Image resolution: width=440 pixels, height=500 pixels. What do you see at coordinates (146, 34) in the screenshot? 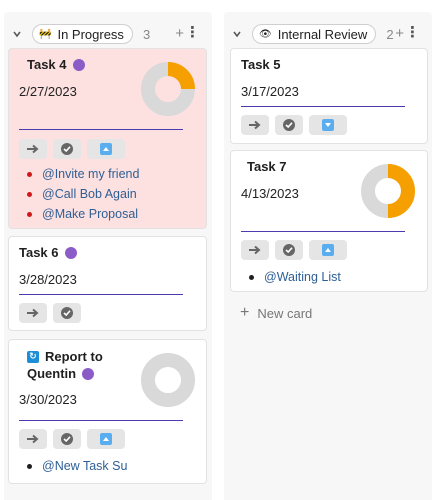
I see `column-count: 3` at bounding box center [146, 34].